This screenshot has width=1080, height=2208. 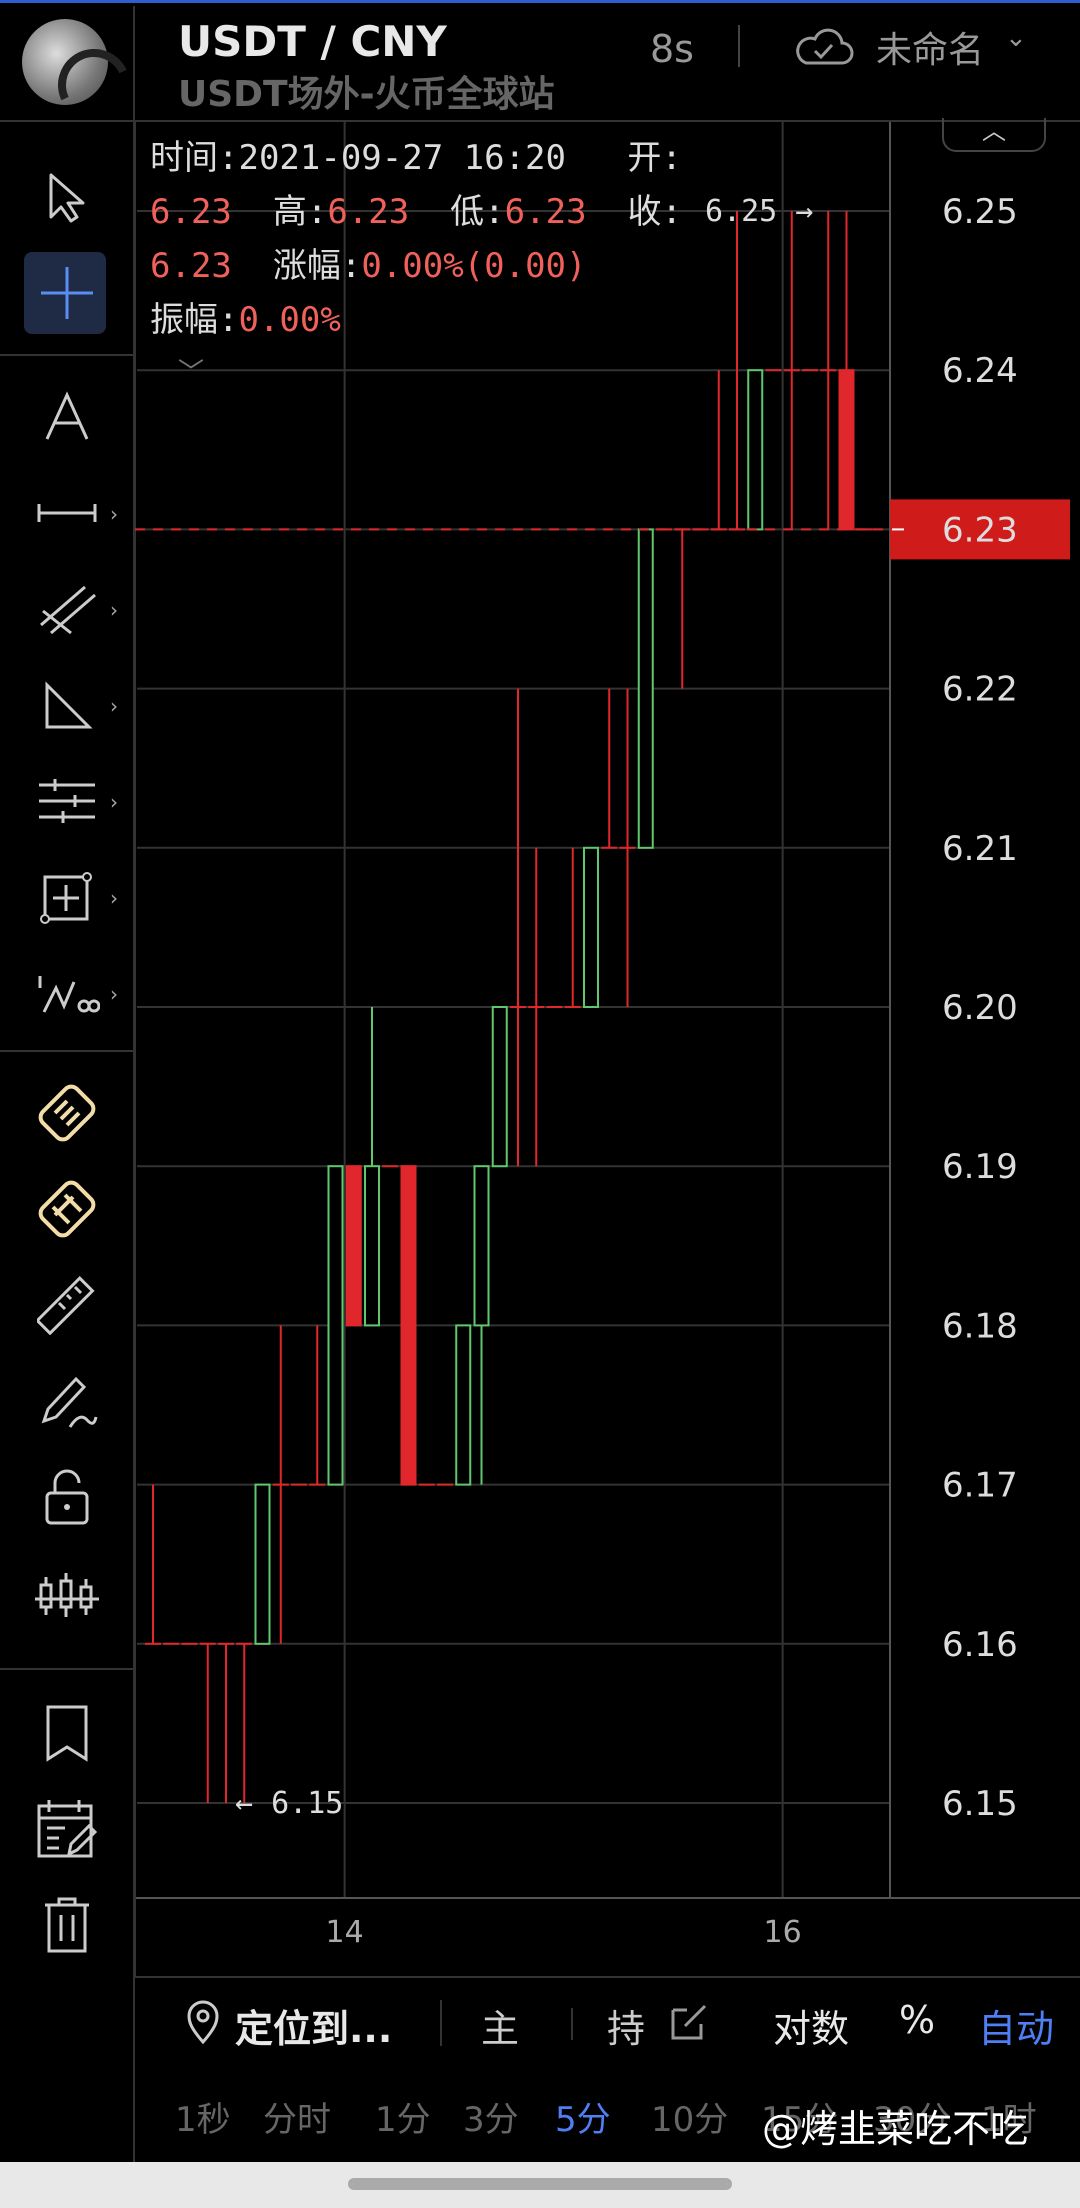 What do you see at coordinates (66, 1209) in the screenshot?
I see `magnet-strong-tool` at bounding box center [66, 1209].